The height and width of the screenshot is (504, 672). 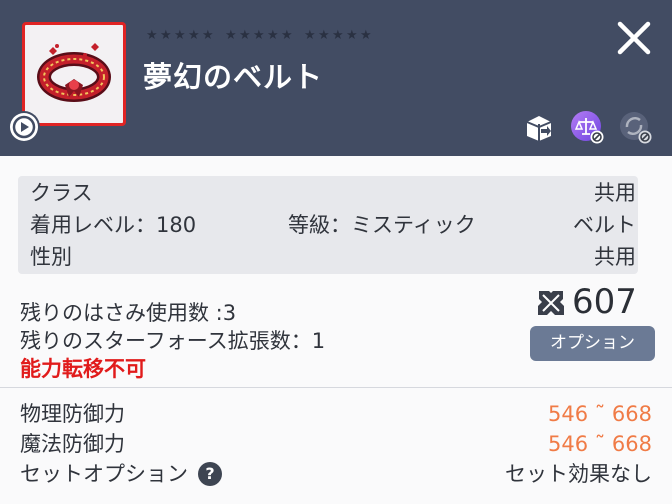 What do you see at coordinates (635, 127) in the screenshot?
I see `refresh-disabled-icon` at bounding box center [635, 127].